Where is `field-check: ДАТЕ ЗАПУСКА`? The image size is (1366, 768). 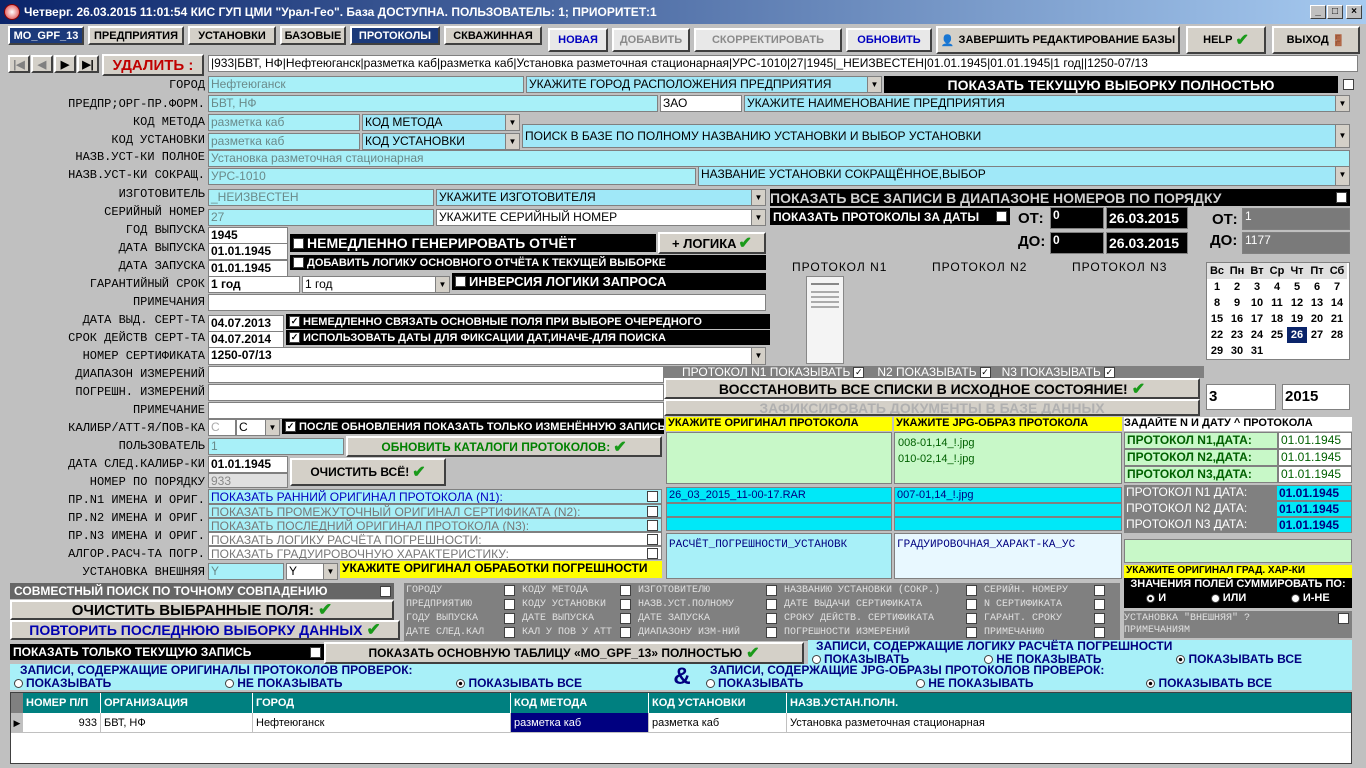
field-check: ДАТЕ ЗАПУСКА is located at coordinates (709, 618).